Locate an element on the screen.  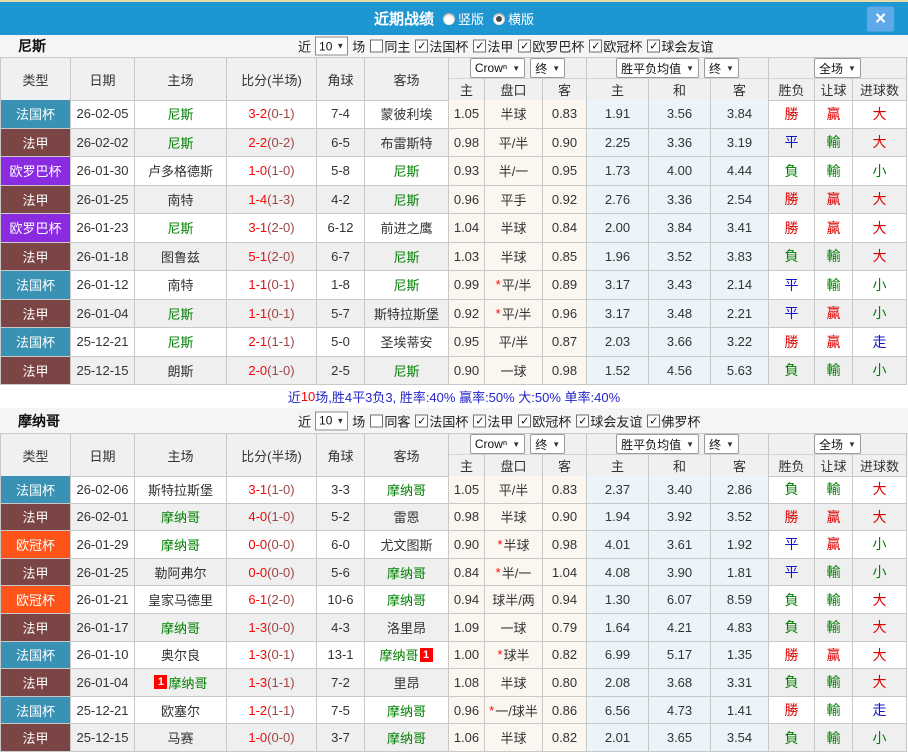
away-odds: 0.87 is located at coordinates (565, 342).